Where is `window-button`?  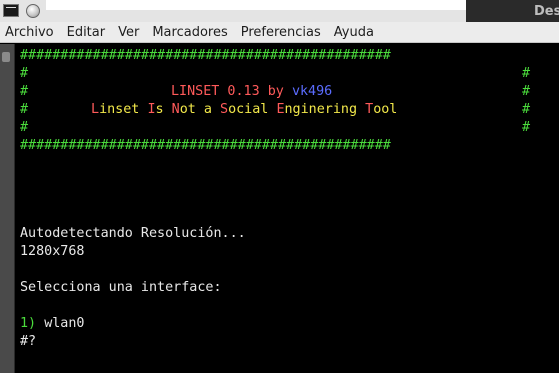
window-button is located at coordinates (33, 11).